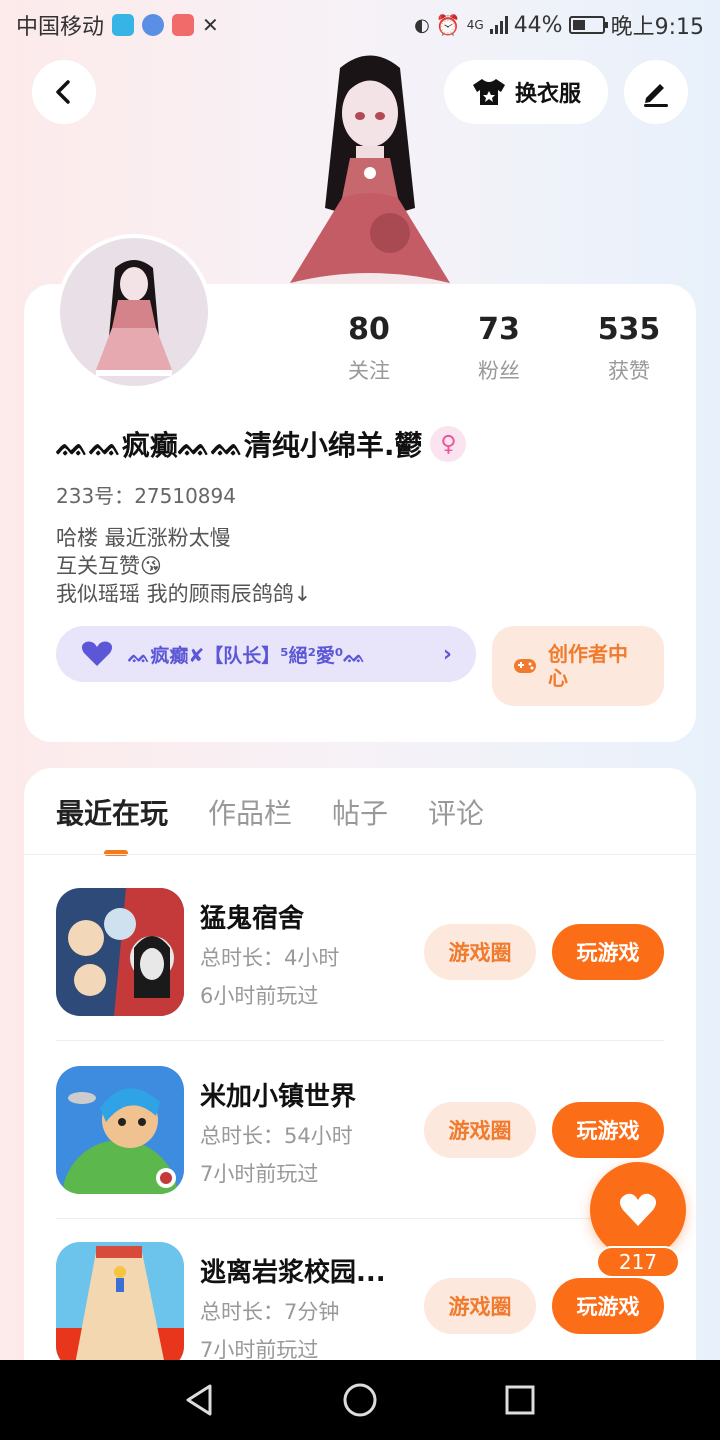 Image resolution: width=720 pixels, height=1440 pixels. What do you see at coordinates (239, 445) in the screenshot?
I see `nickname-text: ᨐᨐ疯癫ᨐᨐ清纯小绵羊.鬰` at bounding box center [239, 445].